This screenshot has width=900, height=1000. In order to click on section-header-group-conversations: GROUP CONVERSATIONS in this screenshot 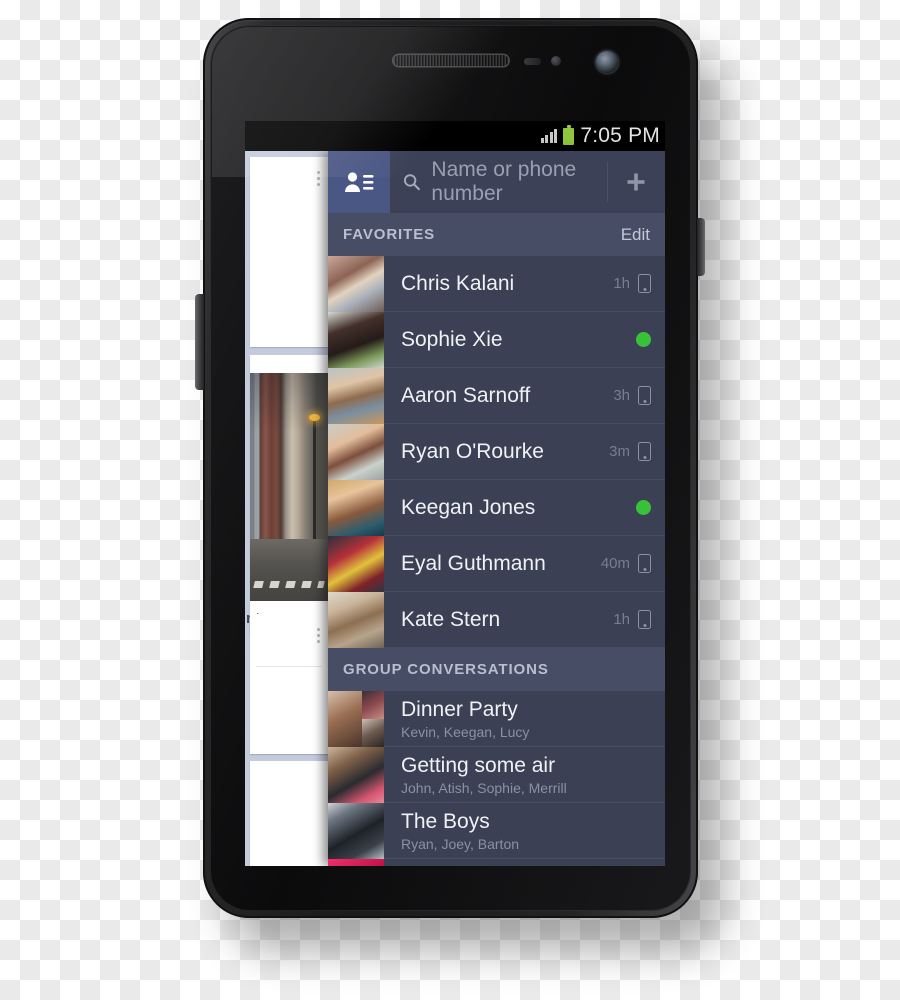, I will do `click(496, 669)`.